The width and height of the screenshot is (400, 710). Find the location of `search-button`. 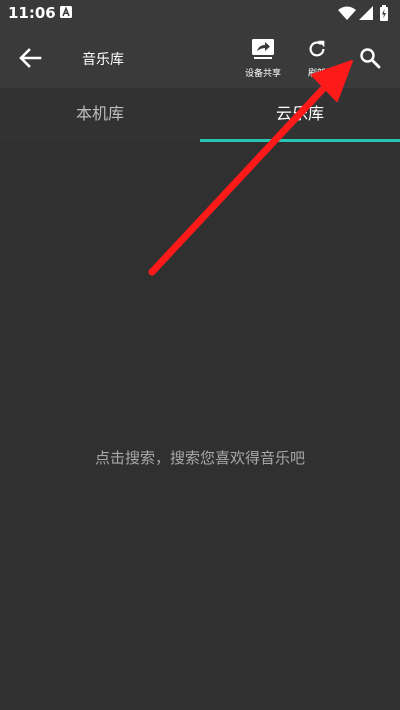

search-button is located at coordinates (370, 68).